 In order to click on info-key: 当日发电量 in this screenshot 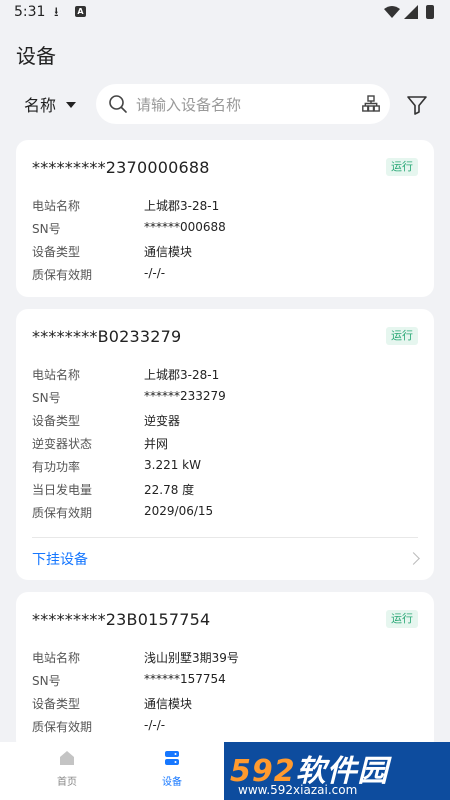, I will do `click(62, 490)`.